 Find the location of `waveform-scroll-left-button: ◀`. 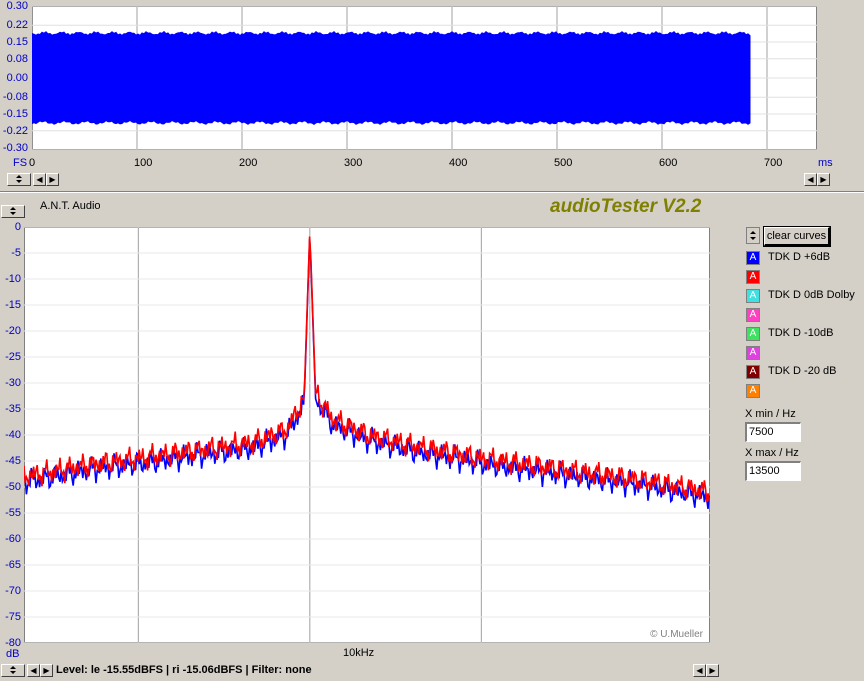

waveform-scroll-left-button: ◀ is located at coordinates (39, 179).